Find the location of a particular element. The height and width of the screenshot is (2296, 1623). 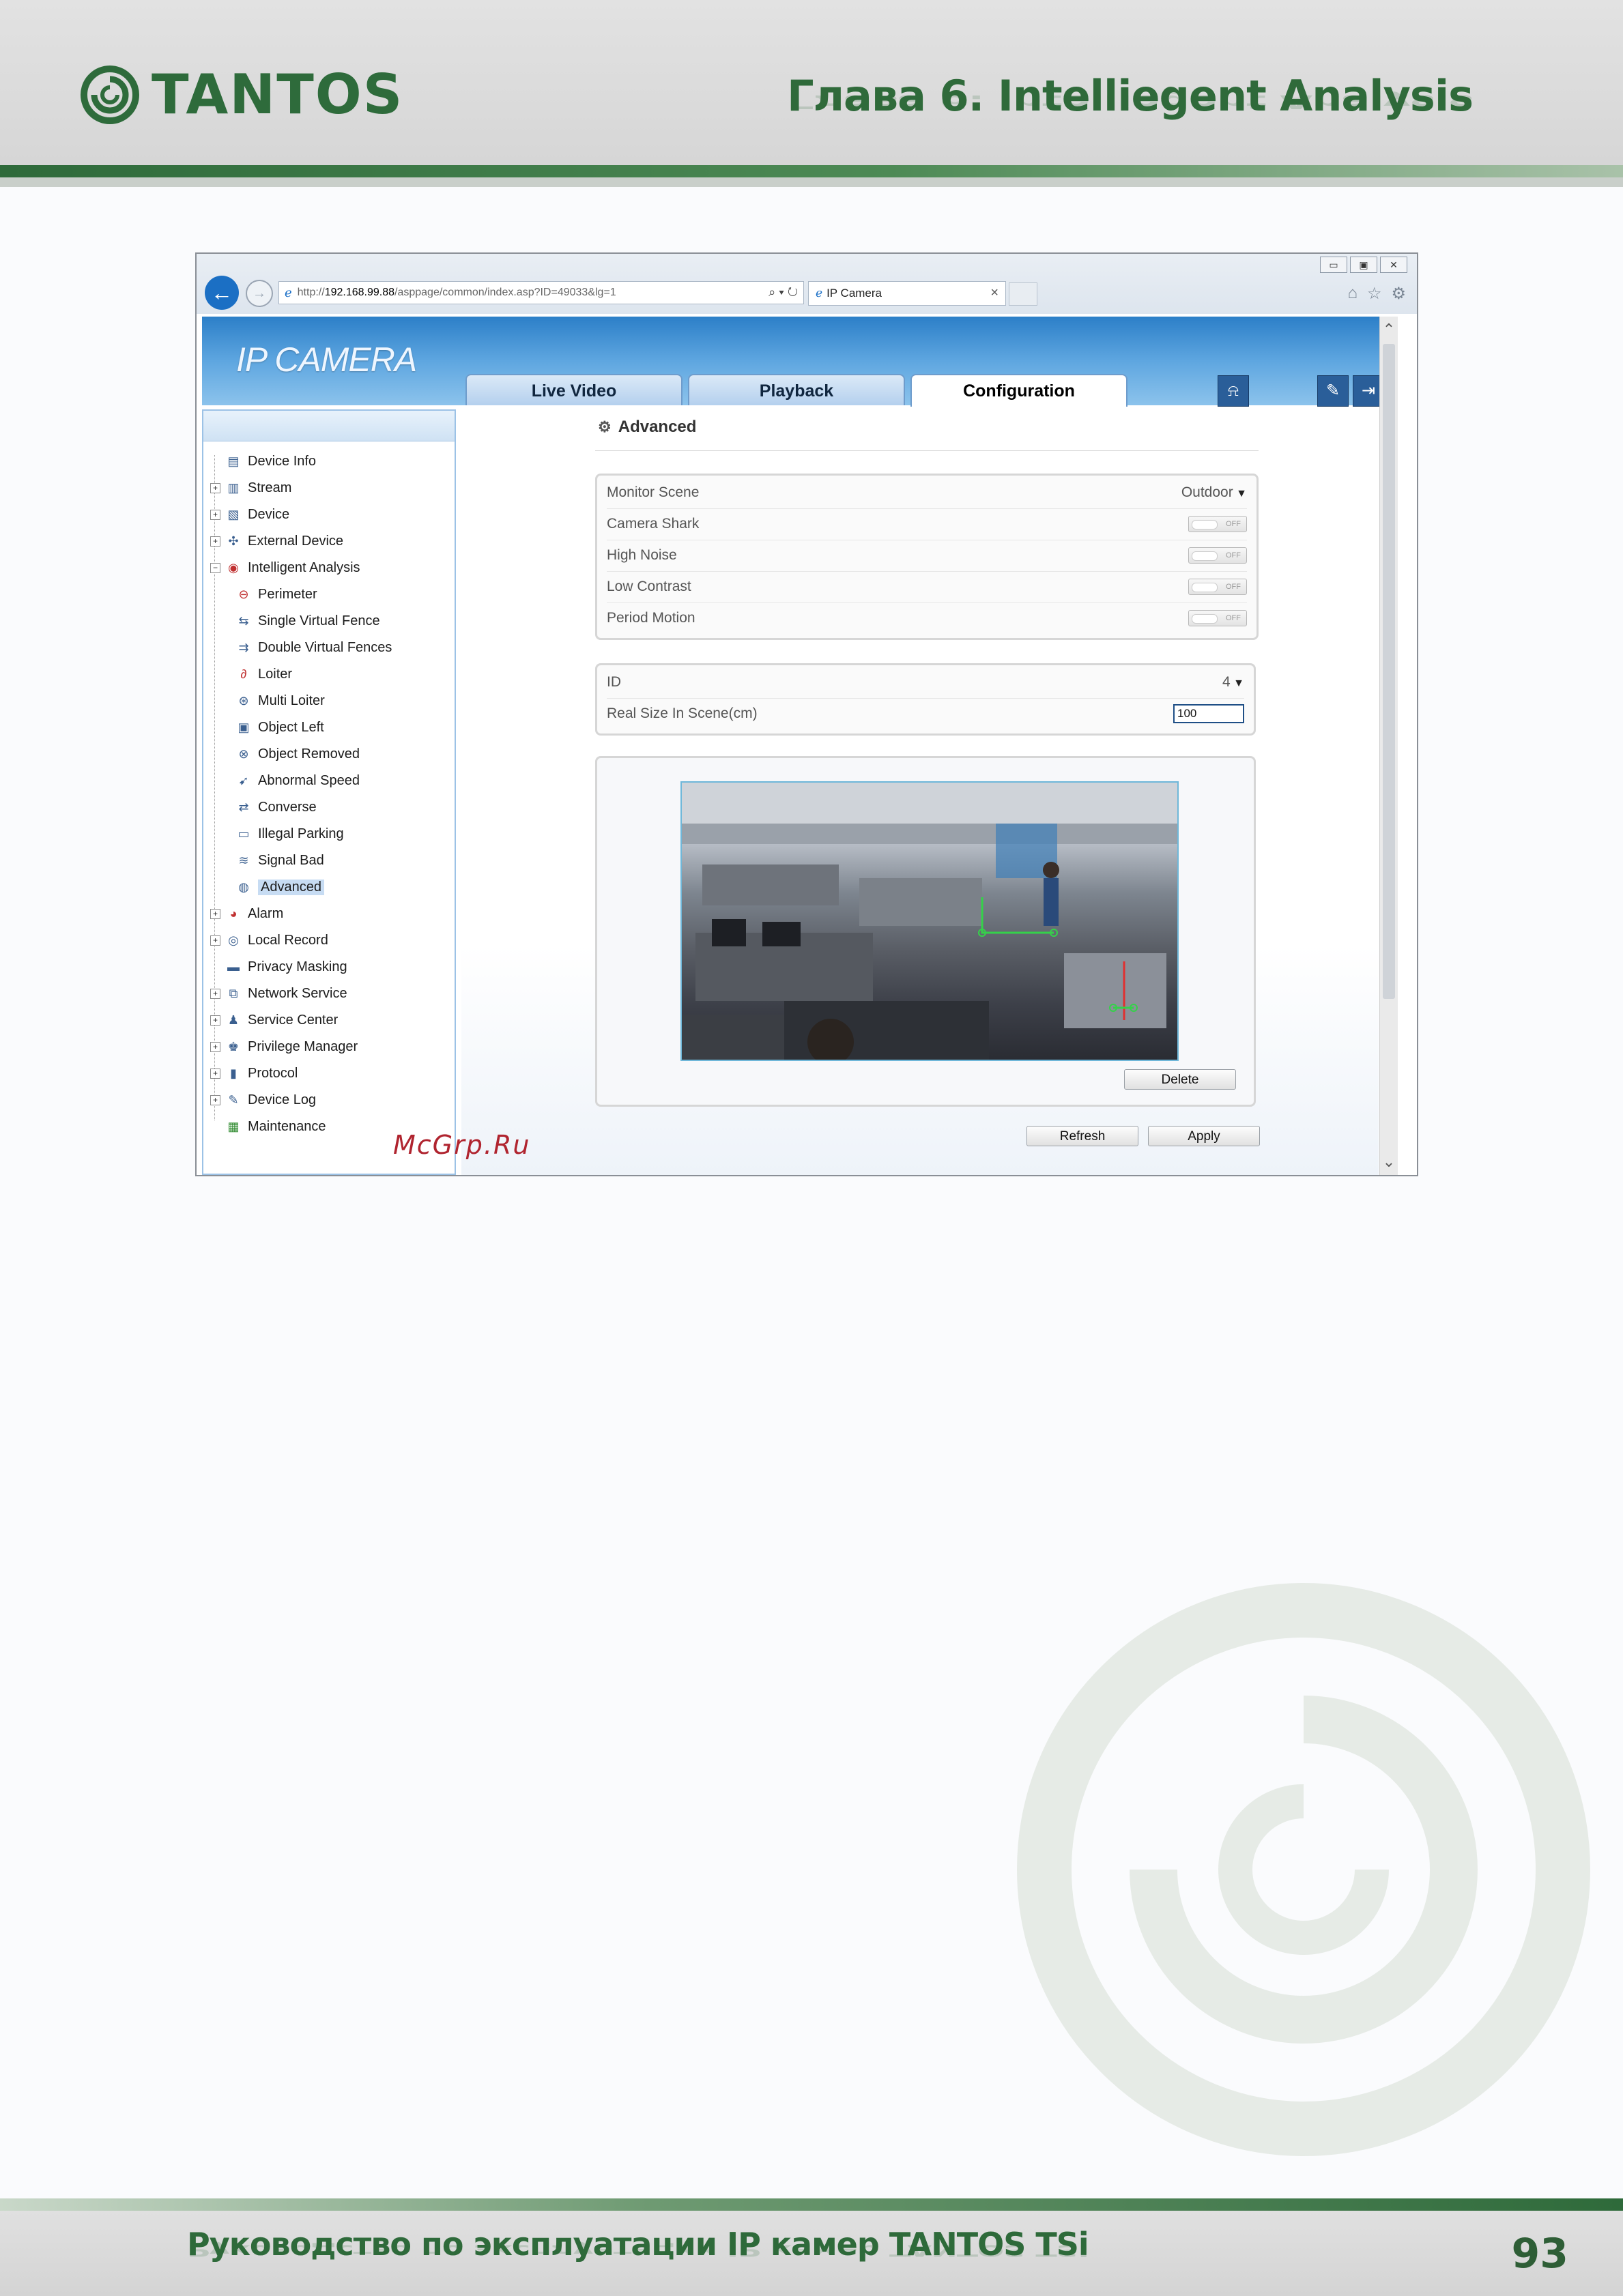

sidebar-item-stream: + ▥ Stream is located at coordinates (250, 487).